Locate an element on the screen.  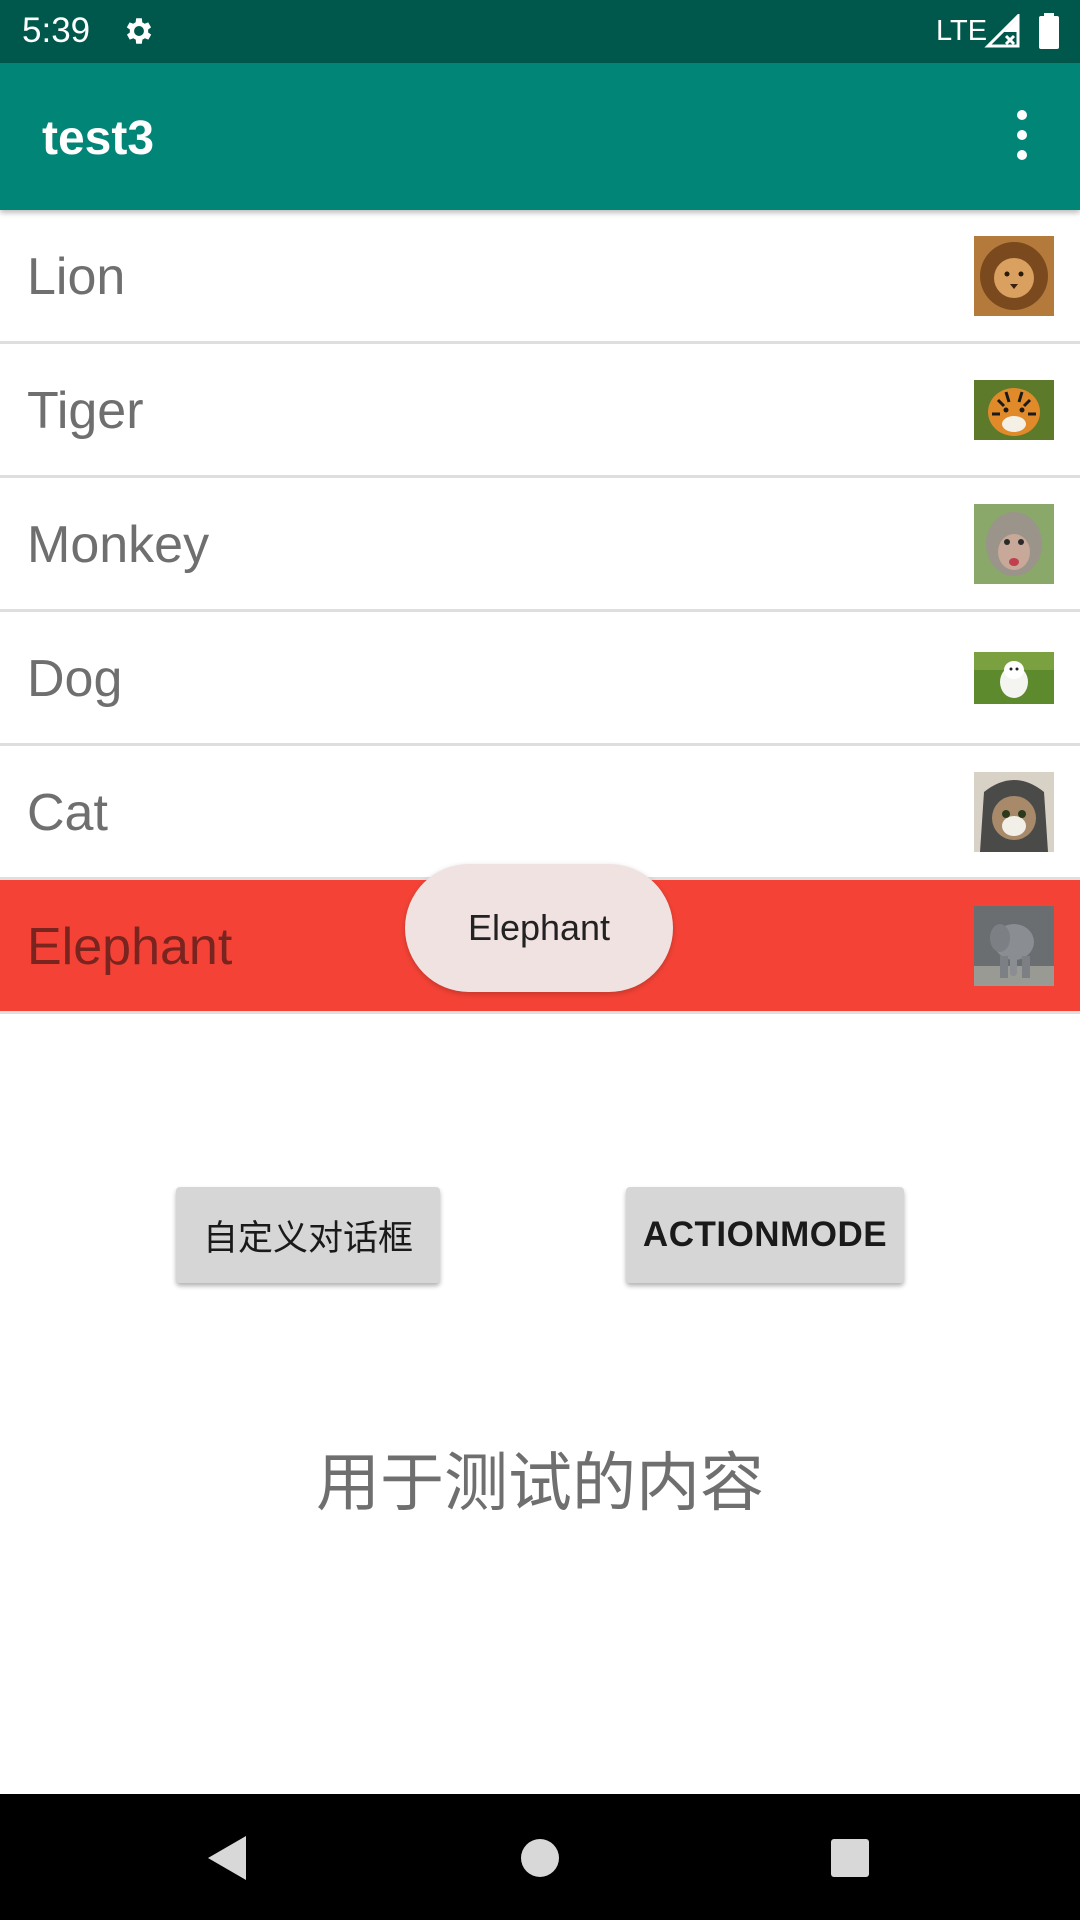
list-item-label: Monkey is located at coordinates (118, 545).